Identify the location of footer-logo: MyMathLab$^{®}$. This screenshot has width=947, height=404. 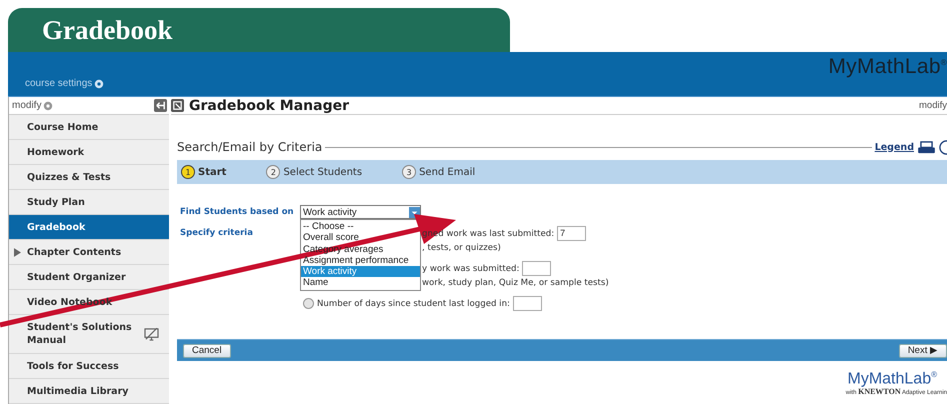
(892, 378).